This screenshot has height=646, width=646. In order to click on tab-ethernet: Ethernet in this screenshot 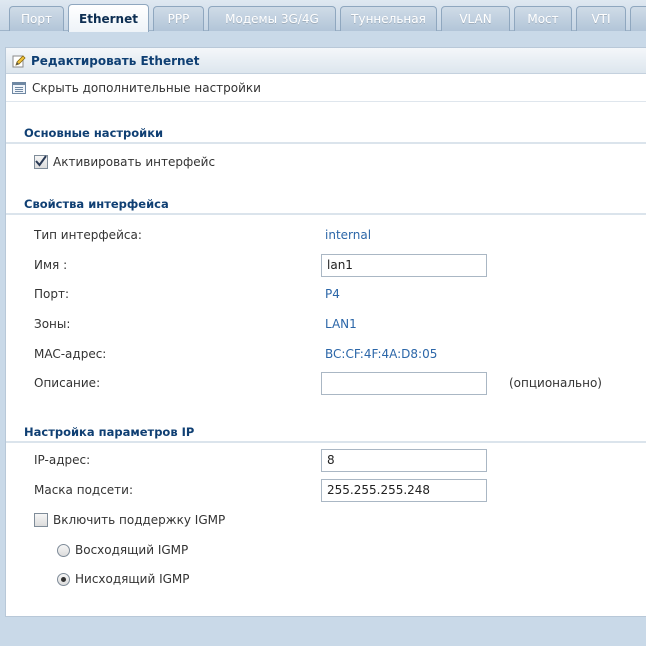, I will do `click(108, 18)`.